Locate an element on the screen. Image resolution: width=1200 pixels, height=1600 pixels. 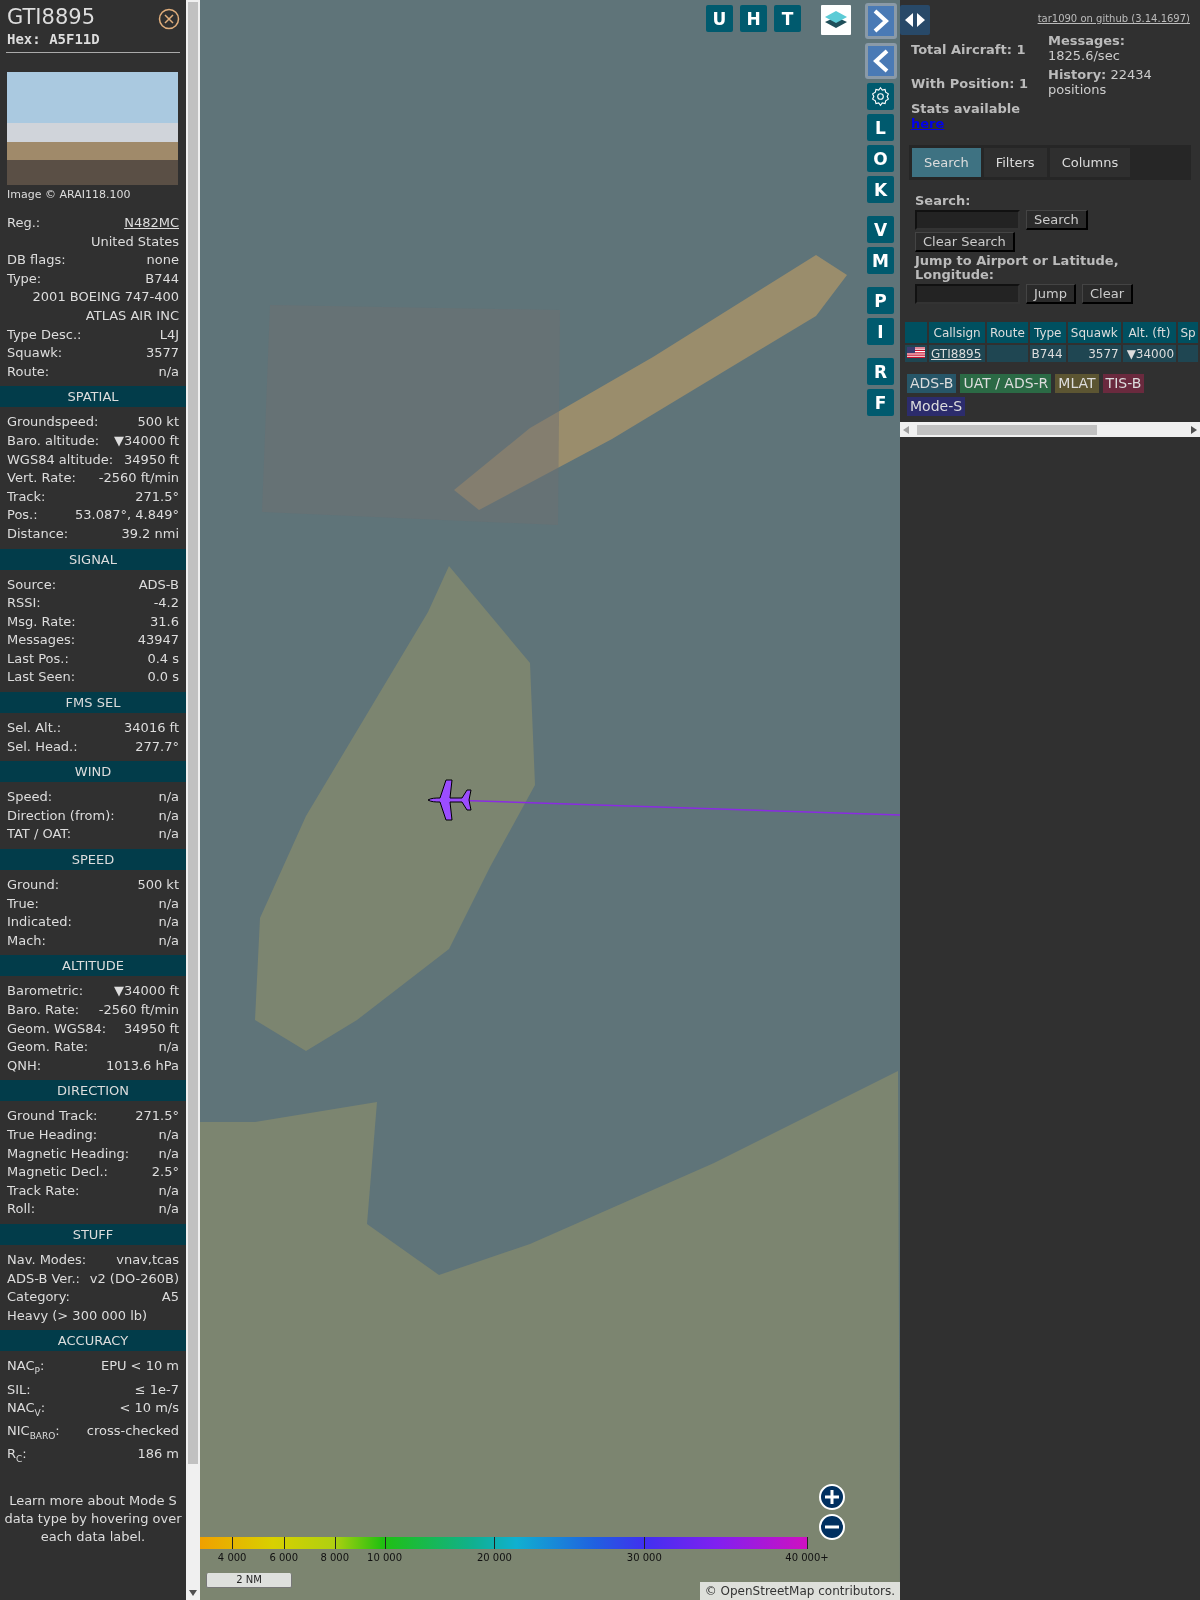
field-value: 43947 is located at coordinates (158, 640).